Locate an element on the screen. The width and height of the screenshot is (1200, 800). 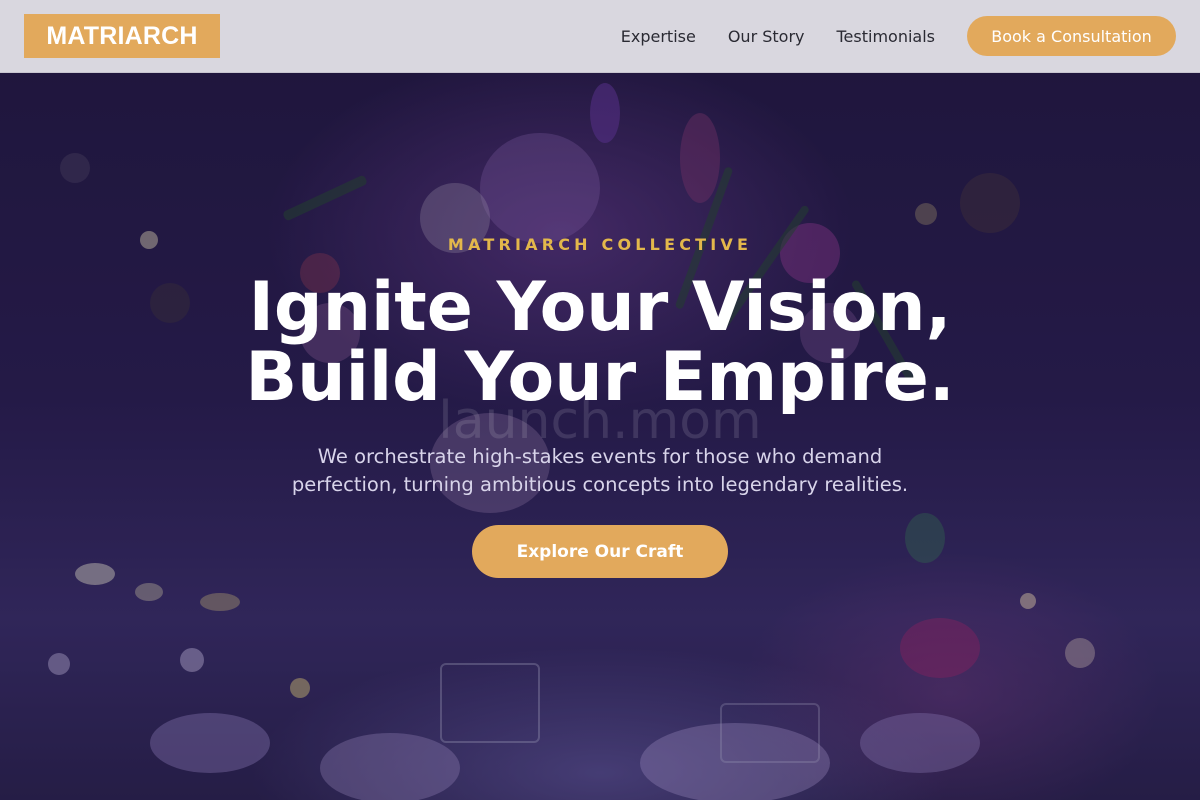
book-consultation-button: Book a Consultation is located at coordinates (1071, 36).